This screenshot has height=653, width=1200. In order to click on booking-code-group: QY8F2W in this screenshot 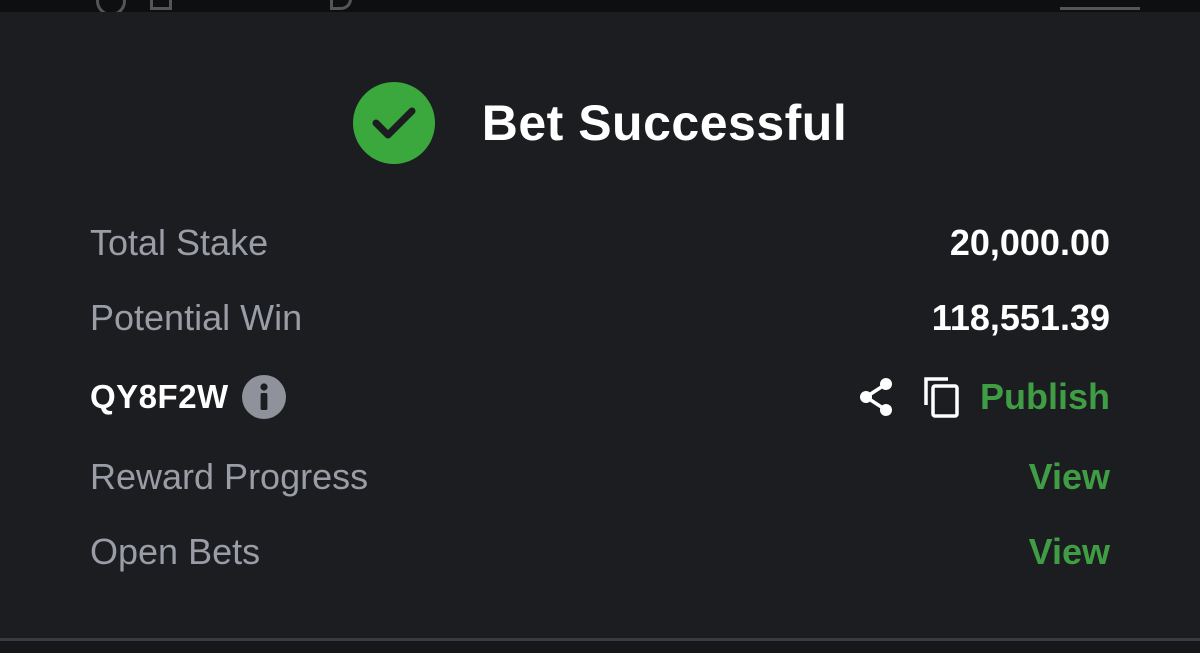, I will do `click(188, 397)`.